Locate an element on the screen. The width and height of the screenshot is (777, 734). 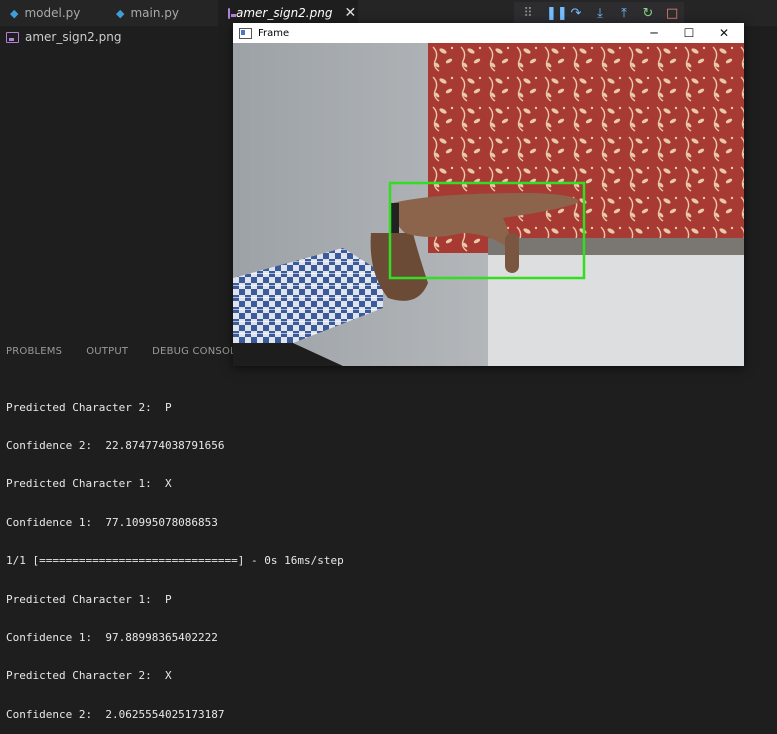
panel-tabs: PROBLEMS OUTPUT DEBUG CONSOLE is located at coordinates (124, 351).